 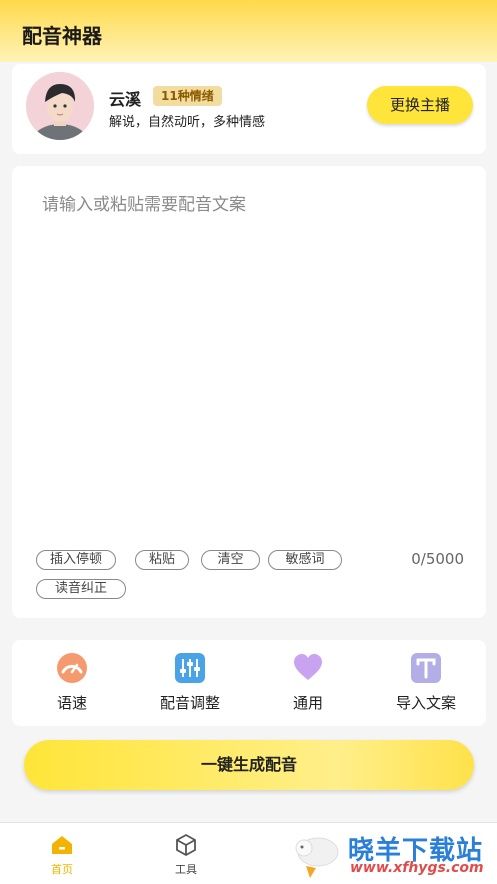 I want to click on home-icon, so click(x=62, y=845).